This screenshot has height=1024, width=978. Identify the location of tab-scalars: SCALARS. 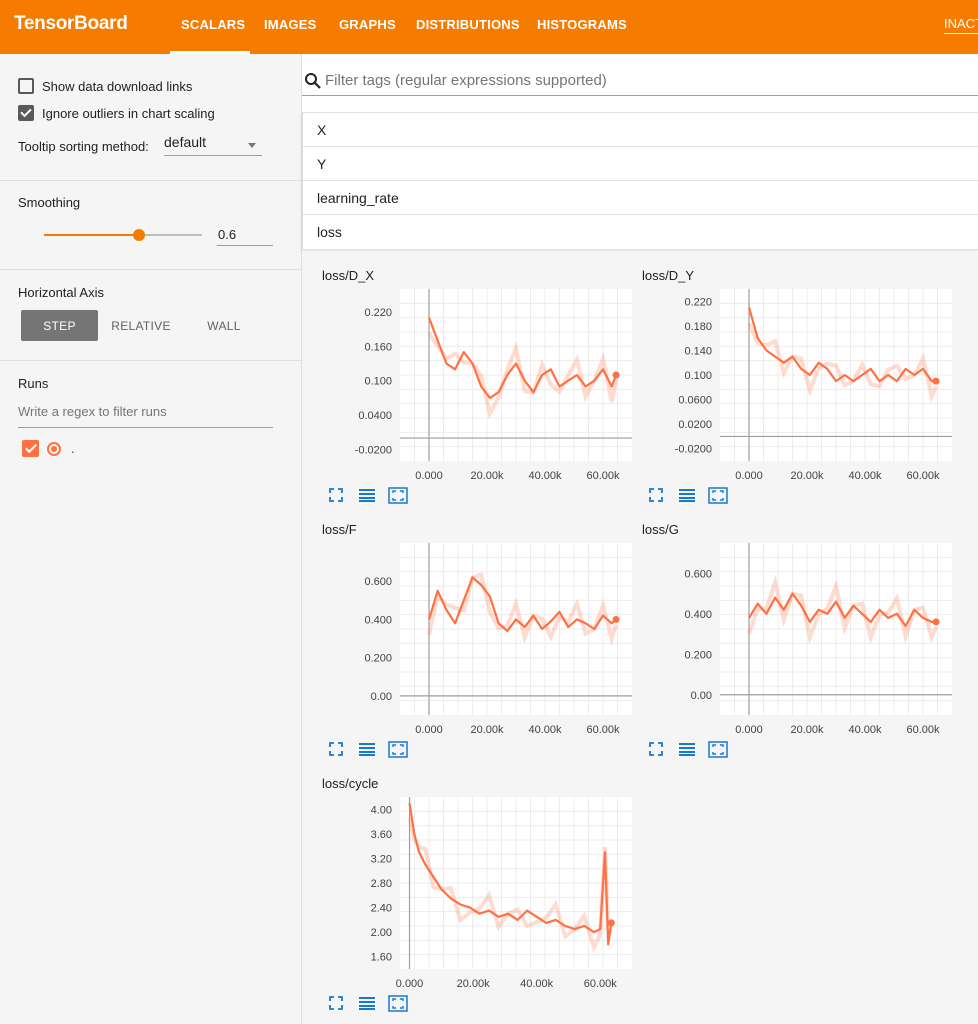
(213, 24).